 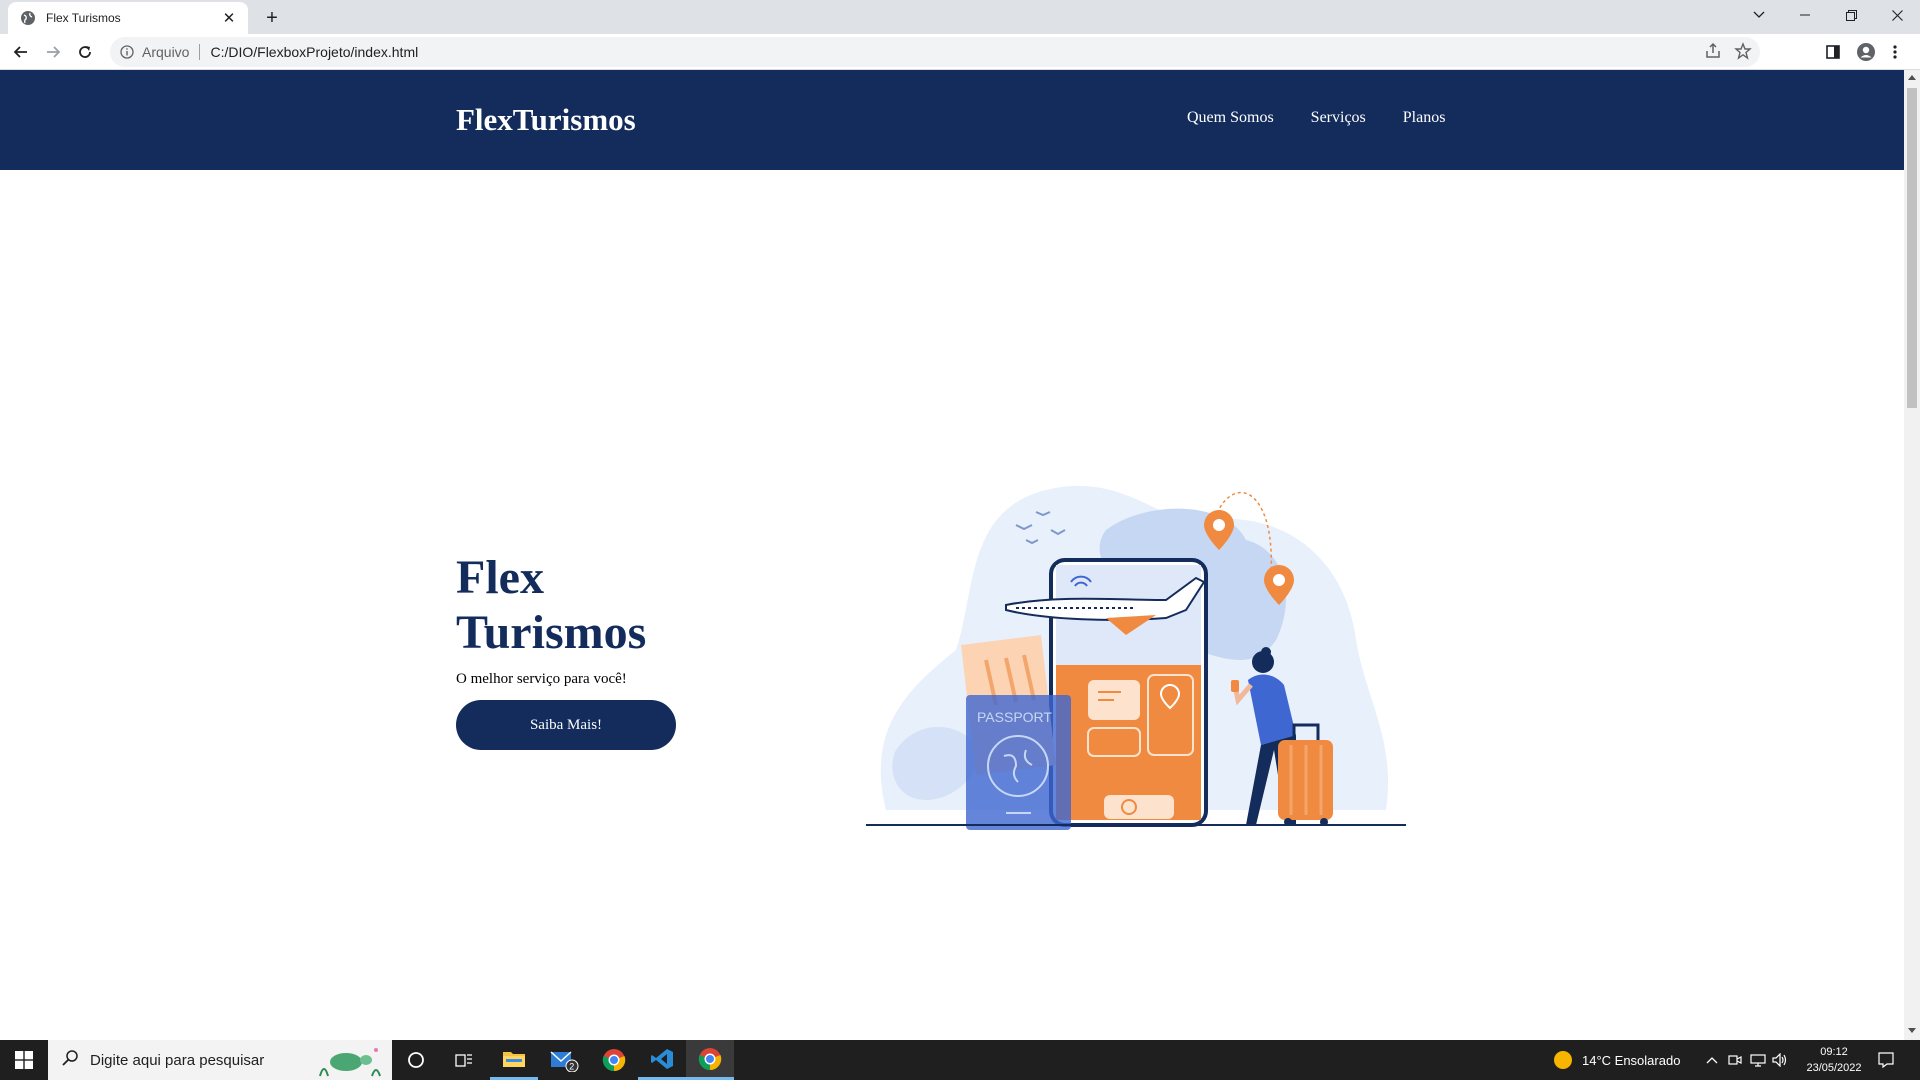 What do you see at coordinates (571, 1067) in the screenshot?
I see `mail-badge: 2` at bounding box center [571, 1067].